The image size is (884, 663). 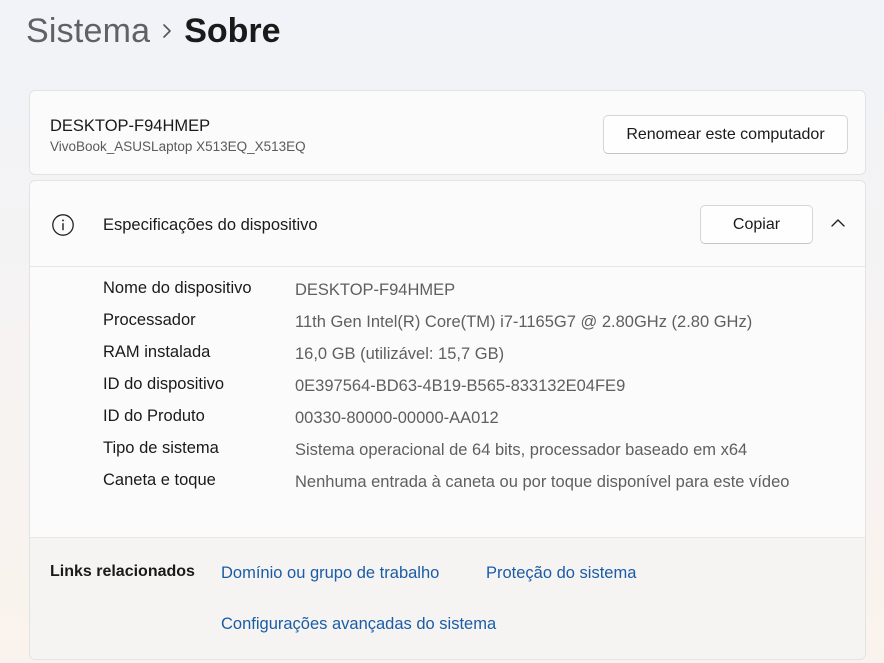 What do you see at coordinates (397, 418) in the screenshot?
I see `spec-value: 00330-80000-00000-AA012` at bounding box center [397, 418].